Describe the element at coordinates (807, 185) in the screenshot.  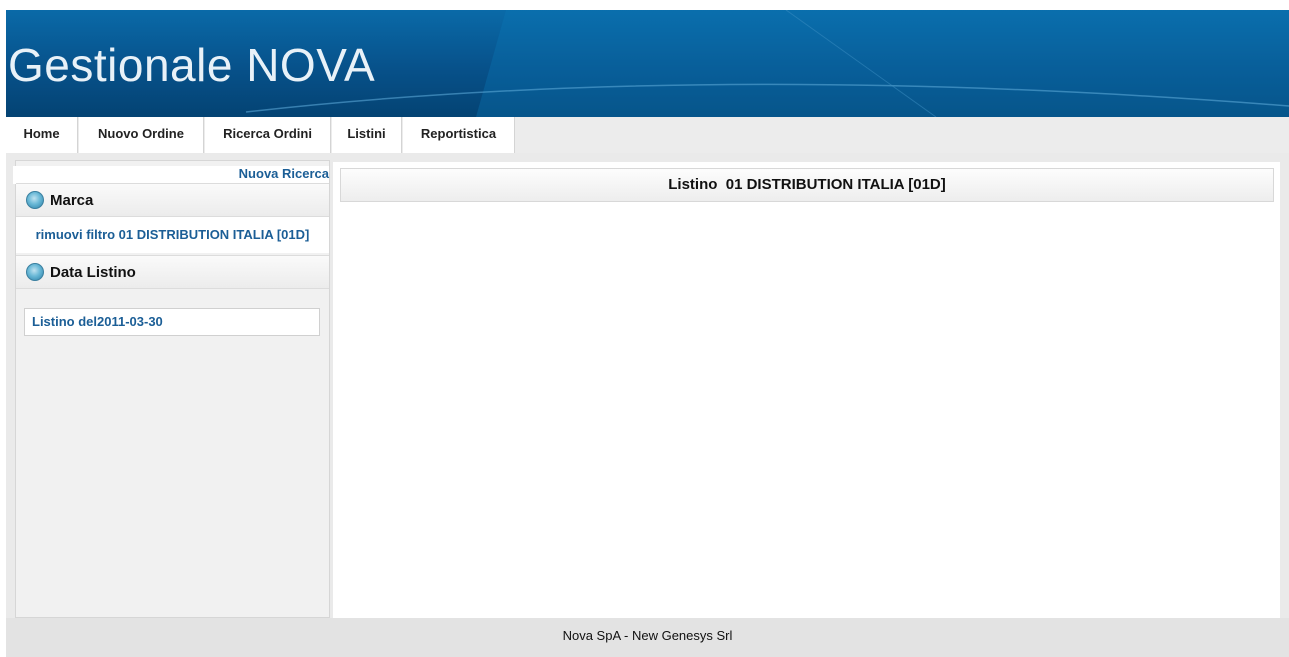
I see `listino-heading: Listino 01 DISTRIBUTION ITALIA [01D]` at that location.